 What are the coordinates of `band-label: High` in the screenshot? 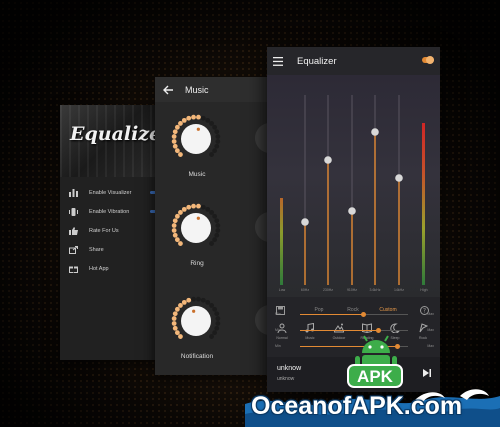 It's located at (424, 290).